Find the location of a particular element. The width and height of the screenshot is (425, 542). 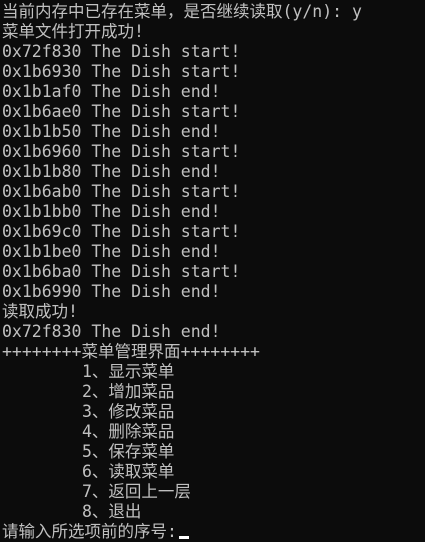

menu-item-edit-dish: 3、修改菜品 is located at coordinates (128, 411).